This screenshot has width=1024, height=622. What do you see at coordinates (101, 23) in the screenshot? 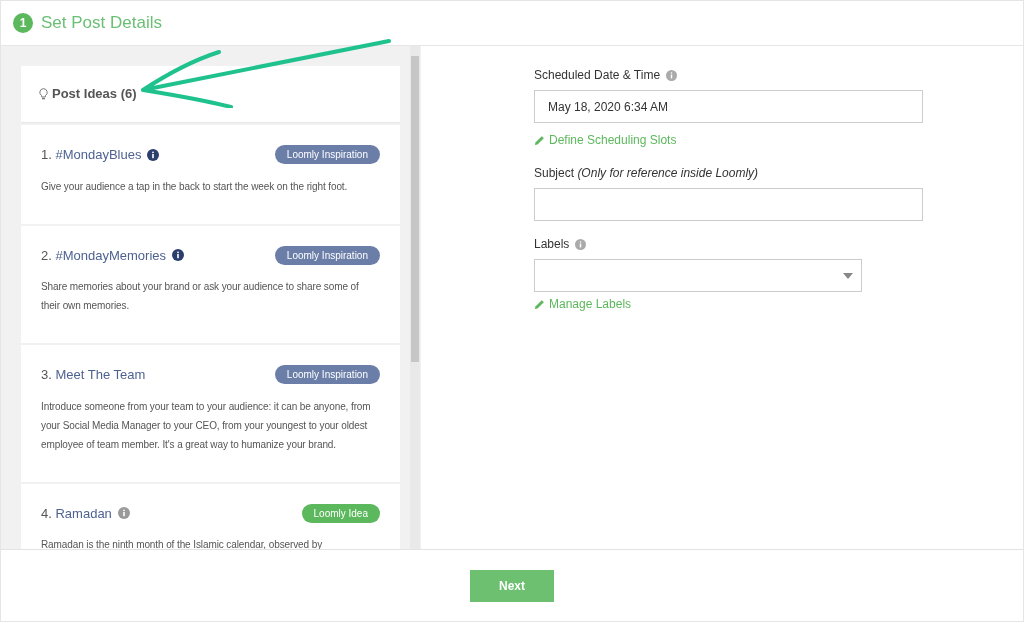
I see `section-title: Set Post Details` at bounding box center [101, 23].